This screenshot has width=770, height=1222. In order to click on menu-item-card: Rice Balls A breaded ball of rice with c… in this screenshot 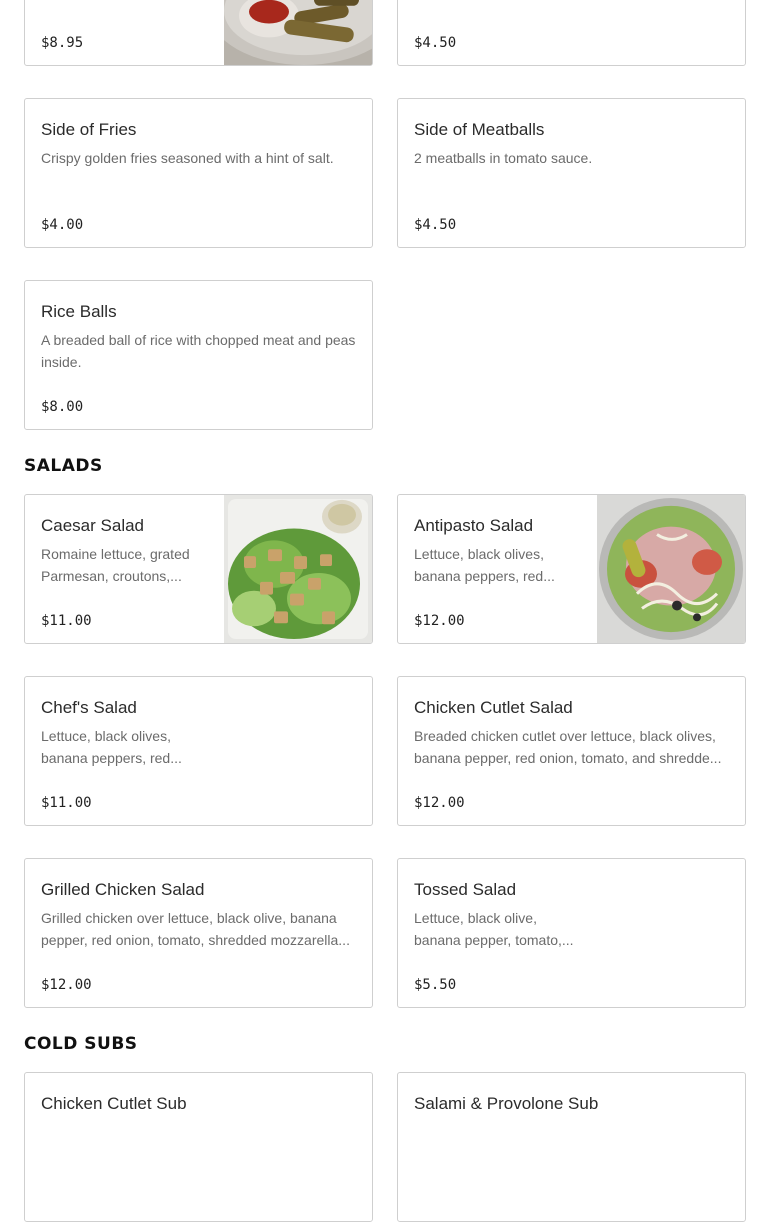, I will do `click(198, 355)`.